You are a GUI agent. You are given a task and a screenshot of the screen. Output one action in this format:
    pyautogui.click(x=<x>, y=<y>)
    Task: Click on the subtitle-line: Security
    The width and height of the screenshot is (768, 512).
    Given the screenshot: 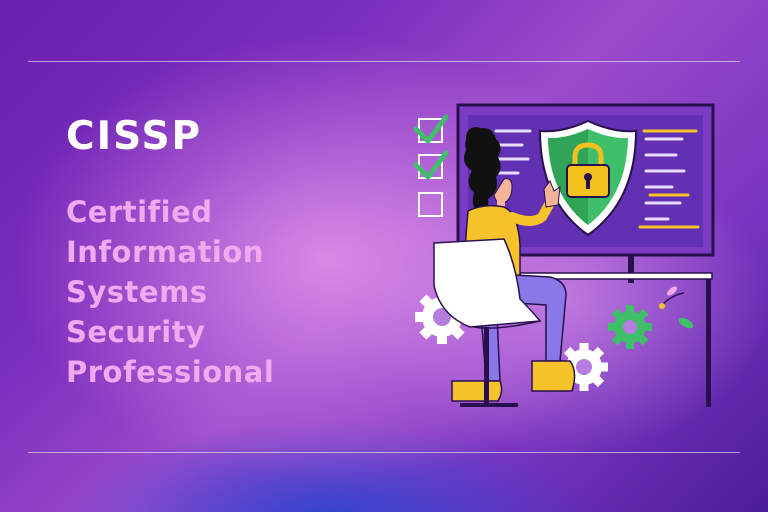 What is the action you would take?
    pyautogui.click(x=136, y=332)
    